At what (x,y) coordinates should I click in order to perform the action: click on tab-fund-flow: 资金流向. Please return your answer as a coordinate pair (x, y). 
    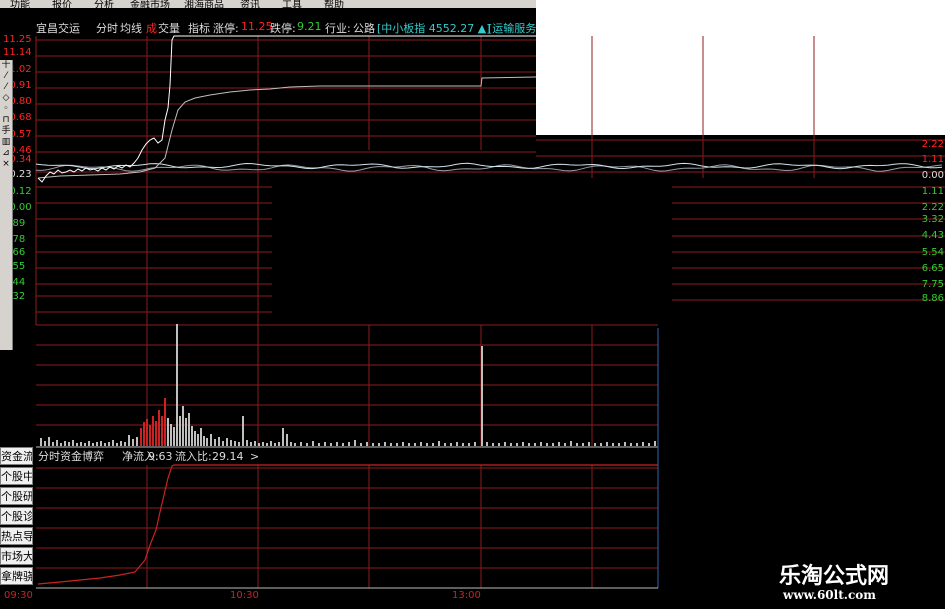
    Looking at the image, I should click on (16, 456).